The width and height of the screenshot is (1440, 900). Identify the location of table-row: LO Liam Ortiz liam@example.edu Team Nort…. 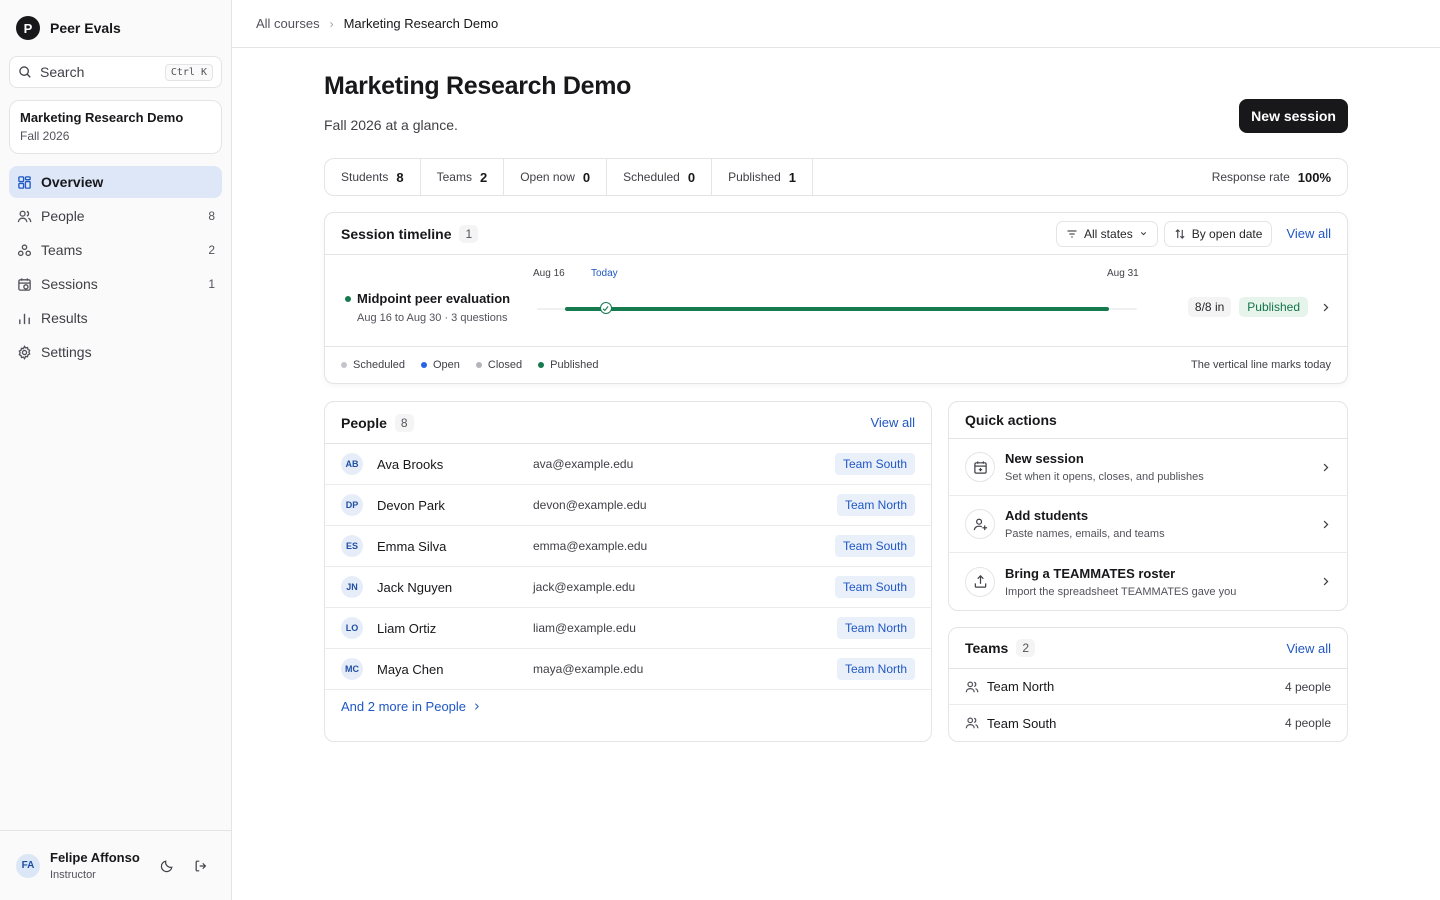
(628, 628).